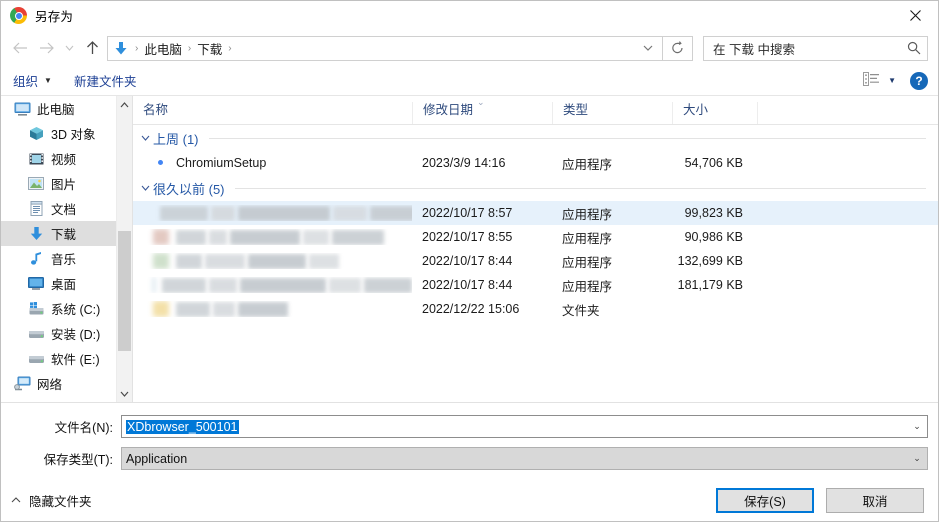 This screenshot has width=939, height=522. What do you see at coordinates (26, 82) in the screenshot?
I see `organize-label: 组织` at bounding box center [26, 82].